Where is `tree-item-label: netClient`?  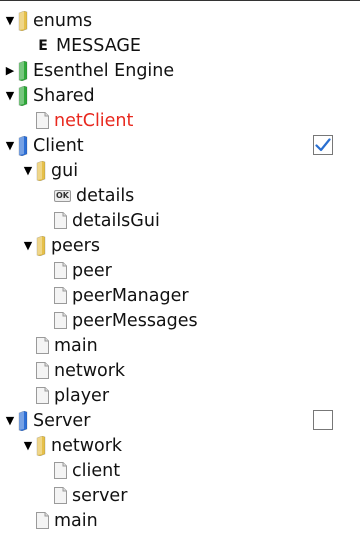 tree-item-label: netClient is located at coordinates (94, 120).